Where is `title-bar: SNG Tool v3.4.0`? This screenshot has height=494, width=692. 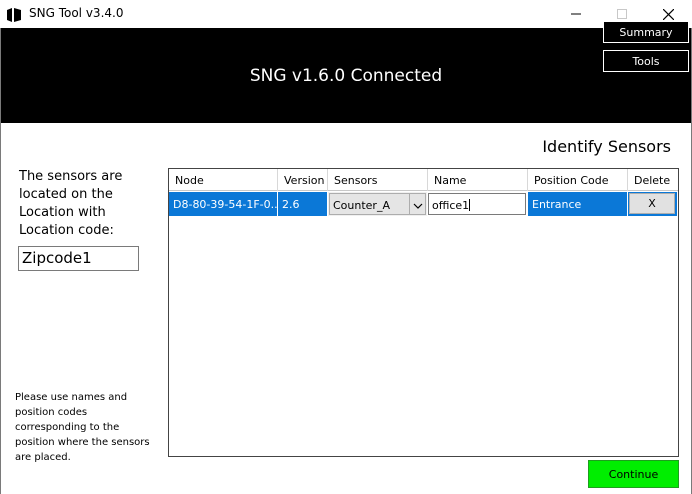
title-bar: SNG Tool v3.4.0 is located at coordinates (346, 14).